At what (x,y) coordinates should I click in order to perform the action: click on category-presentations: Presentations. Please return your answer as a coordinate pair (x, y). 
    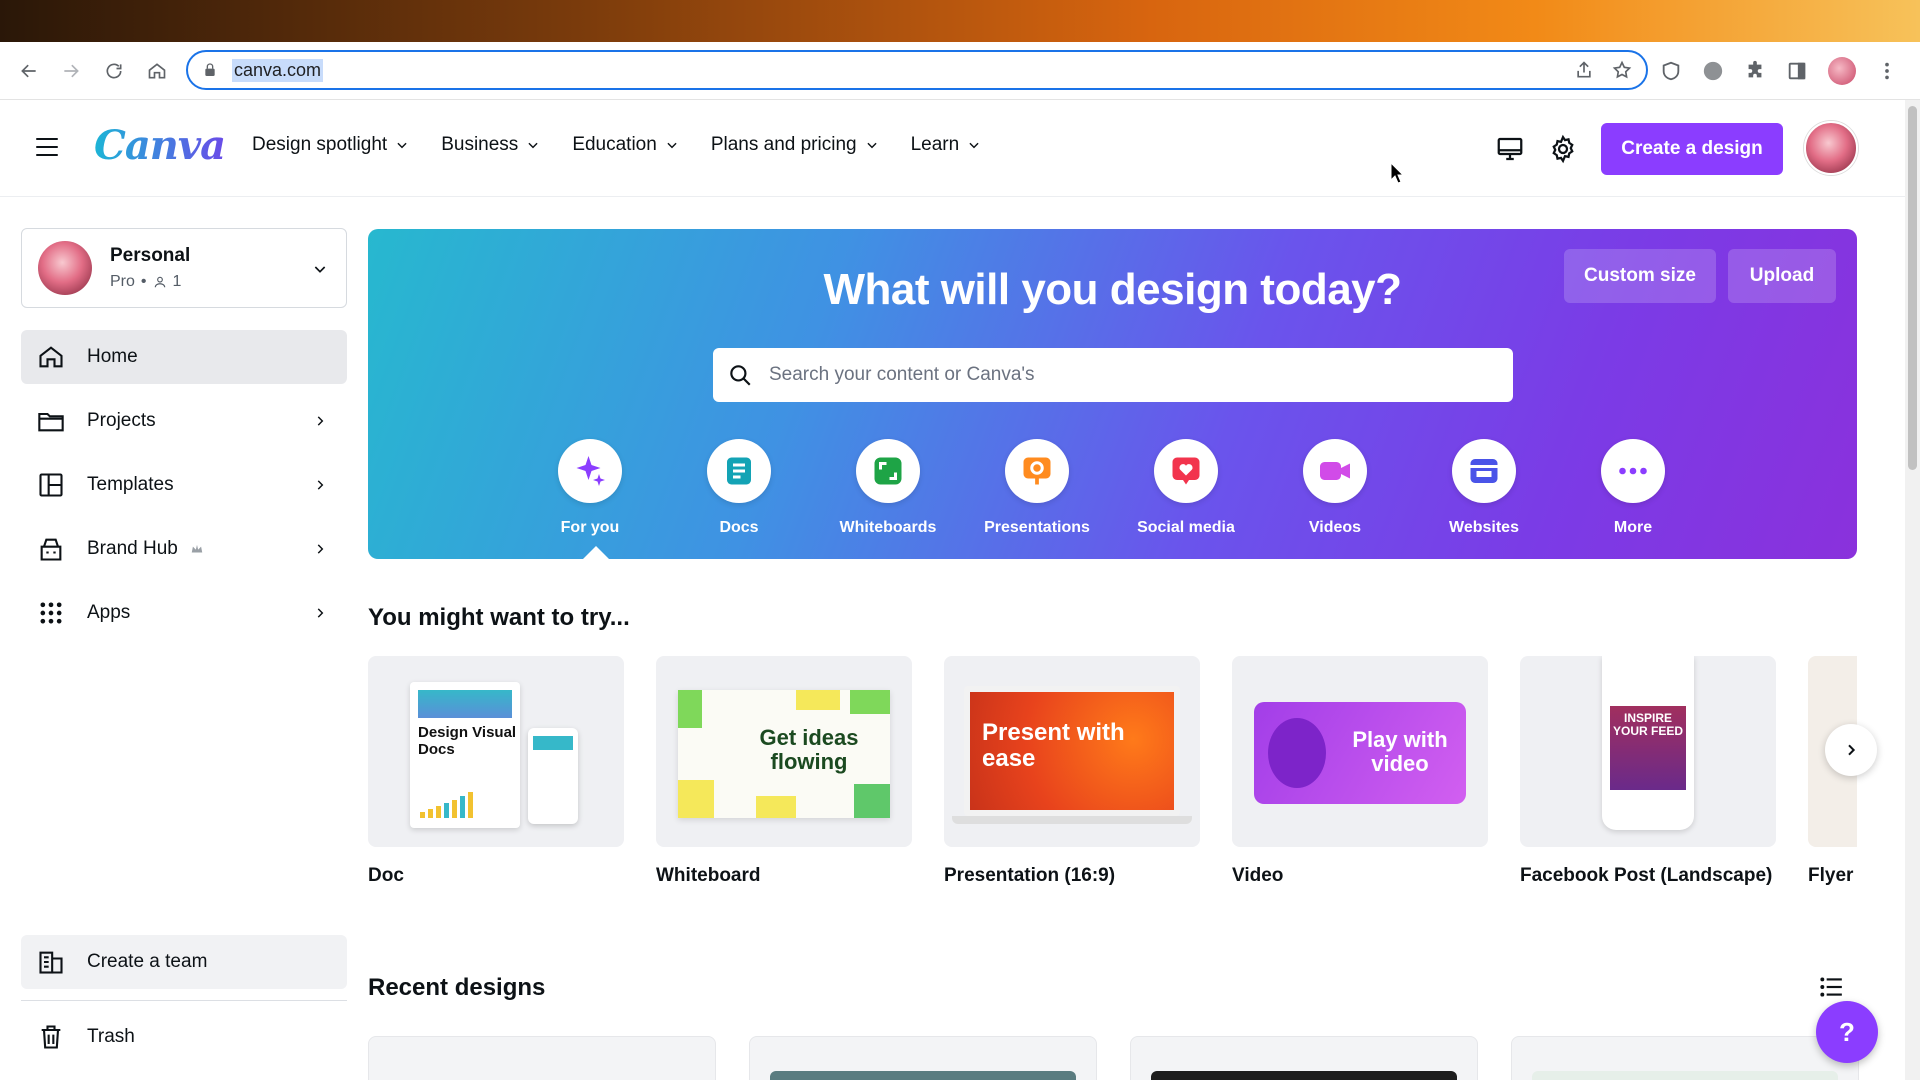
    Looking at the image, I should click on (1037, 488).